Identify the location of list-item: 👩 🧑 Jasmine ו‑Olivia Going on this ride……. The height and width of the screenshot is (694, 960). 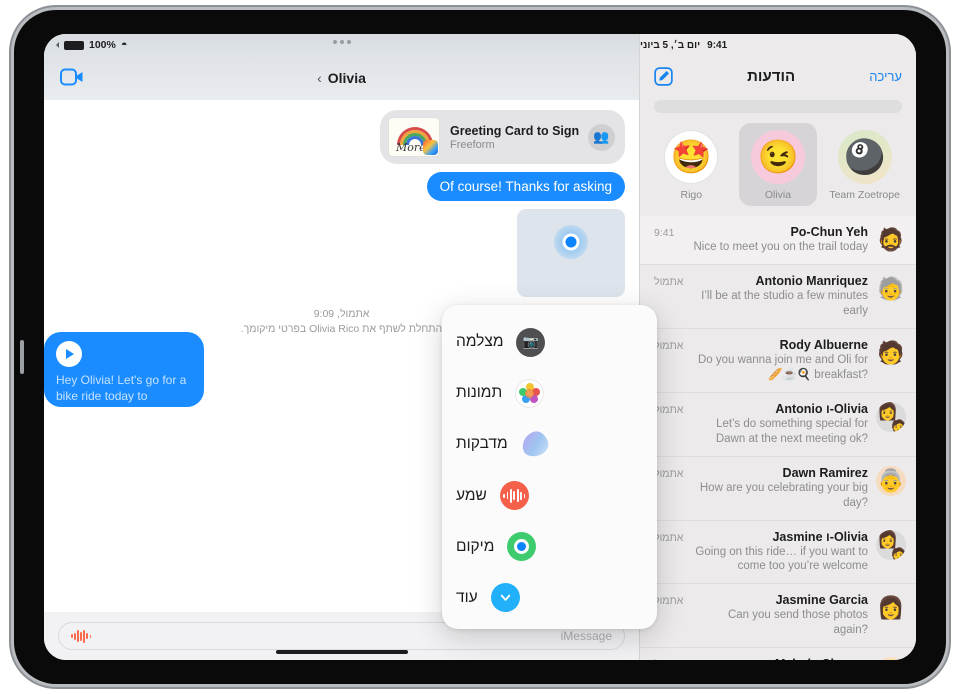
(778, 551).